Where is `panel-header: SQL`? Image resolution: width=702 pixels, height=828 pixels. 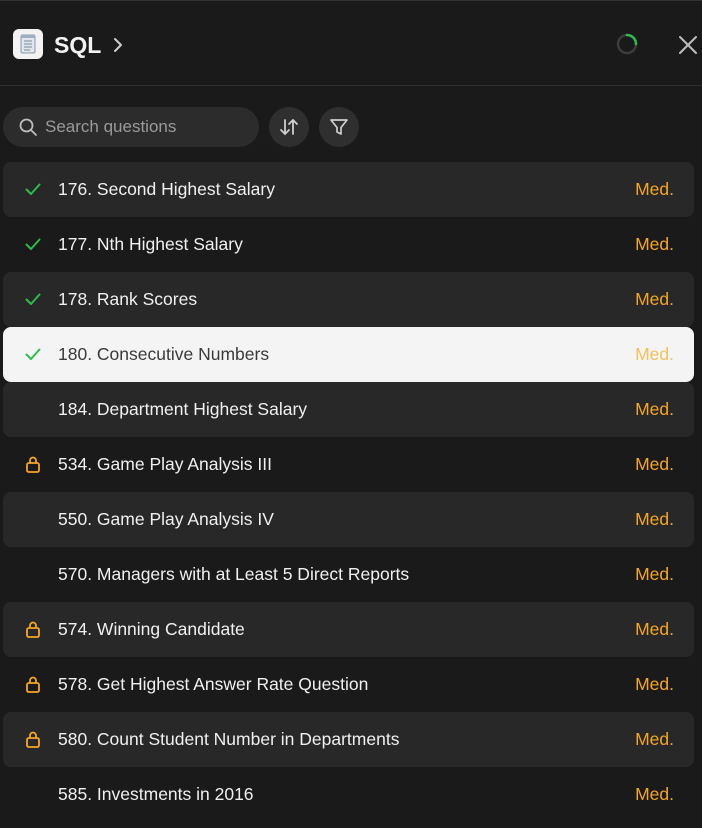
panel-header: SQL is located at coordinates (351, 43).